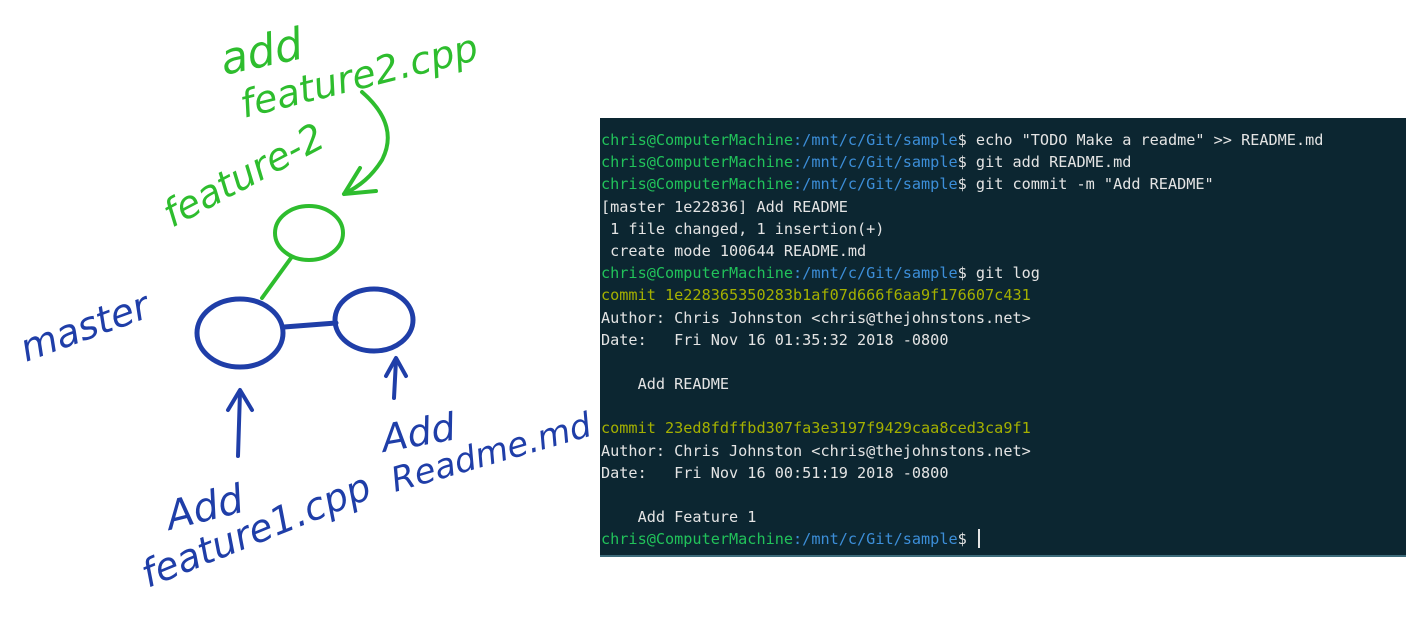 The image size is (1407, 626). I want to click on feature-2-commit-node, so click(309, 233).